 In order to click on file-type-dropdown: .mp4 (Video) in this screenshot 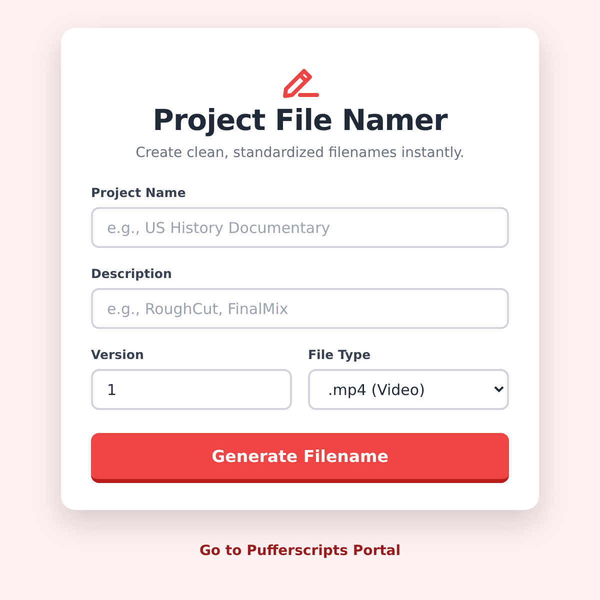, I will do `click(408, 389)`.